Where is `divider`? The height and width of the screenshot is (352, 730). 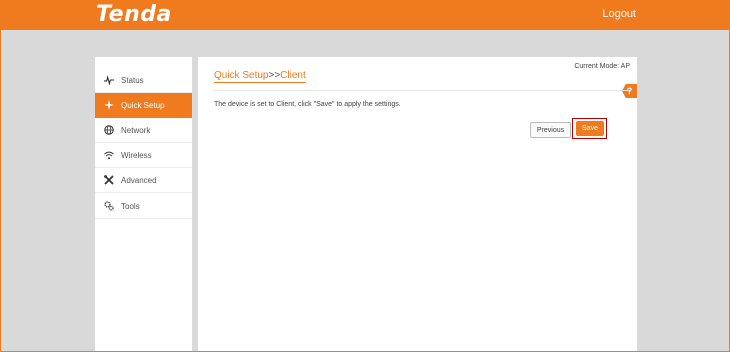 divider is located at coordinates (422, 90).